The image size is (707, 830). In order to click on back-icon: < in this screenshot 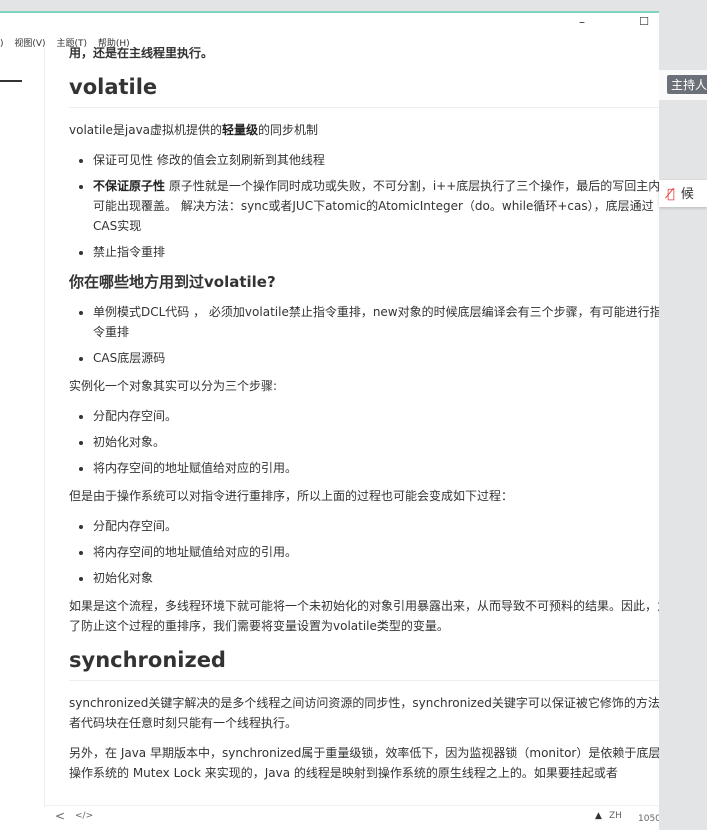, I will do `click(60, 816)`.